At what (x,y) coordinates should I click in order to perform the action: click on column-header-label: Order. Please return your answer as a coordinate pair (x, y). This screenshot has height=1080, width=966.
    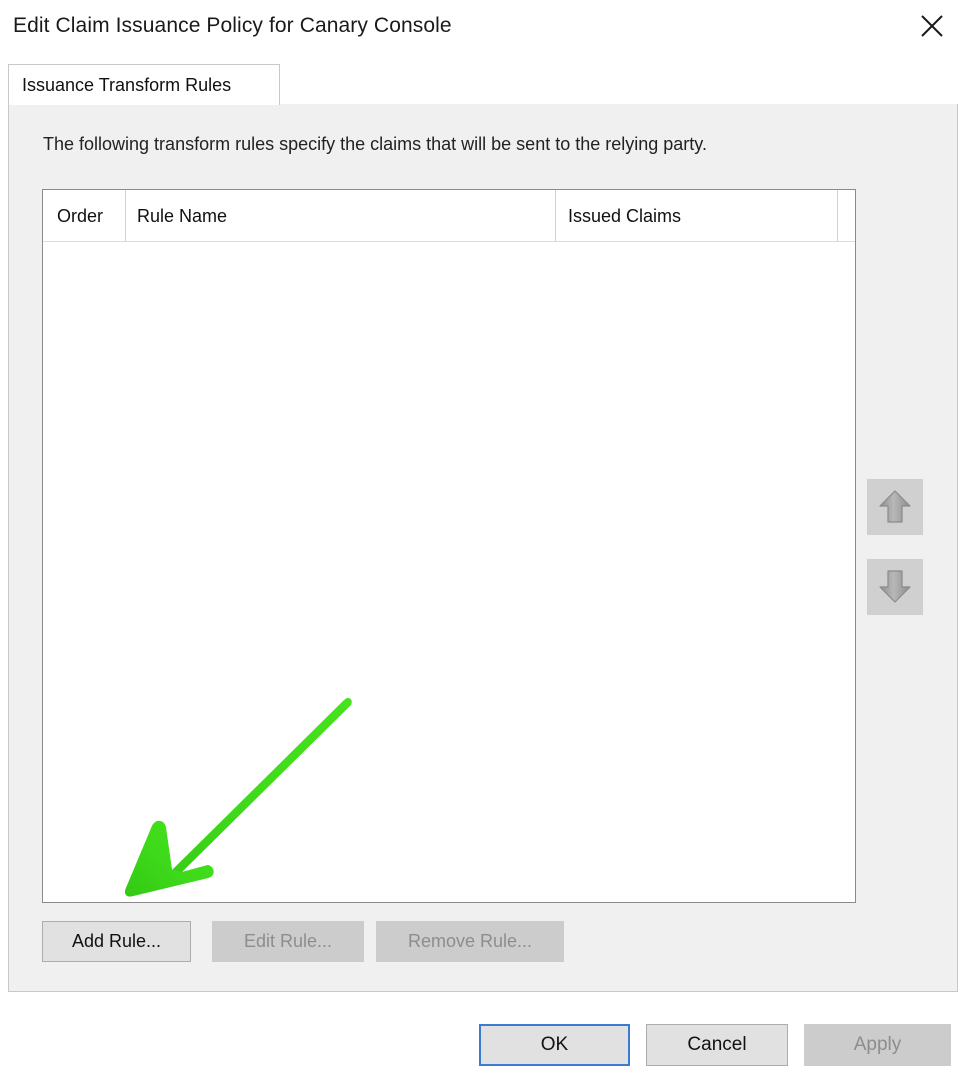
    Looking at the image, I should click on (80, 215).